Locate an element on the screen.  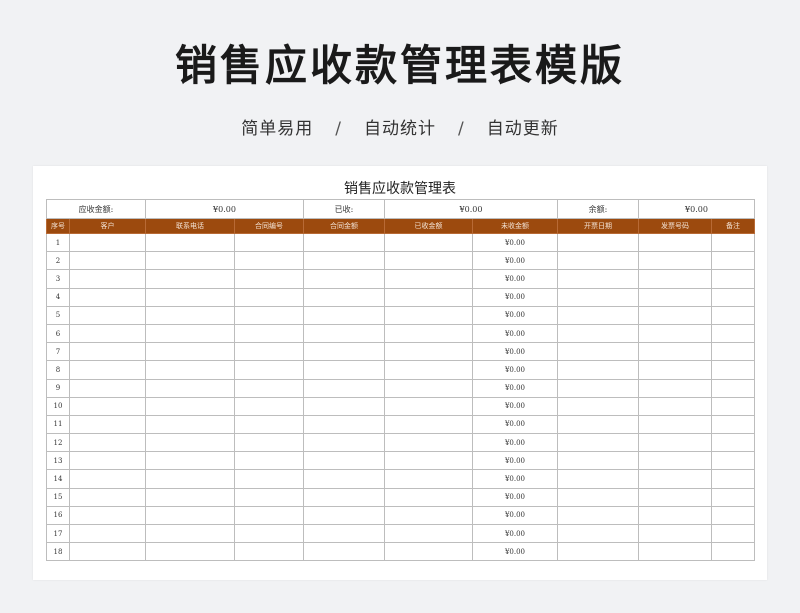
col-header: 已收金额 is located at coordinates (428, 226).